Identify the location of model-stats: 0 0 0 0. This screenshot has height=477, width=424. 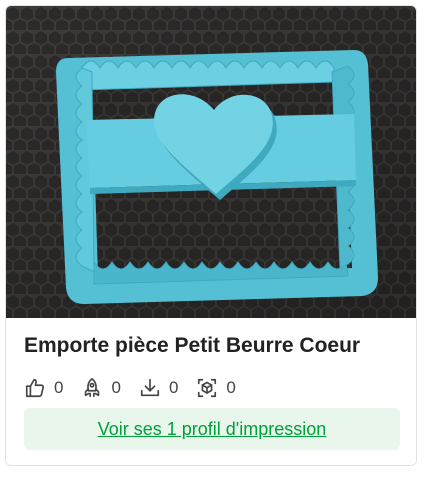
(139, 388).